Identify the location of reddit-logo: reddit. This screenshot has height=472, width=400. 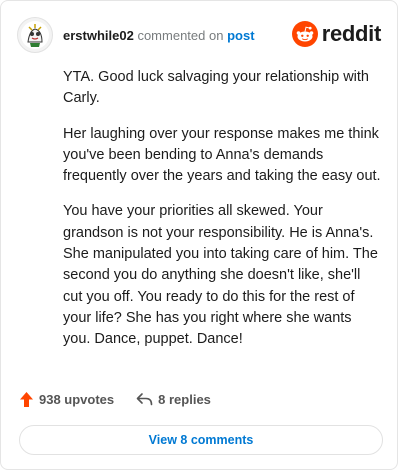
(336, 34).